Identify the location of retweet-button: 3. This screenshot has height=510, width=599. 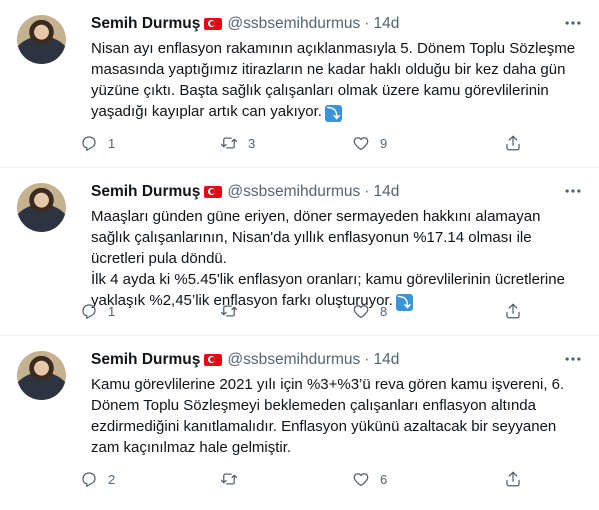
(237, 143).